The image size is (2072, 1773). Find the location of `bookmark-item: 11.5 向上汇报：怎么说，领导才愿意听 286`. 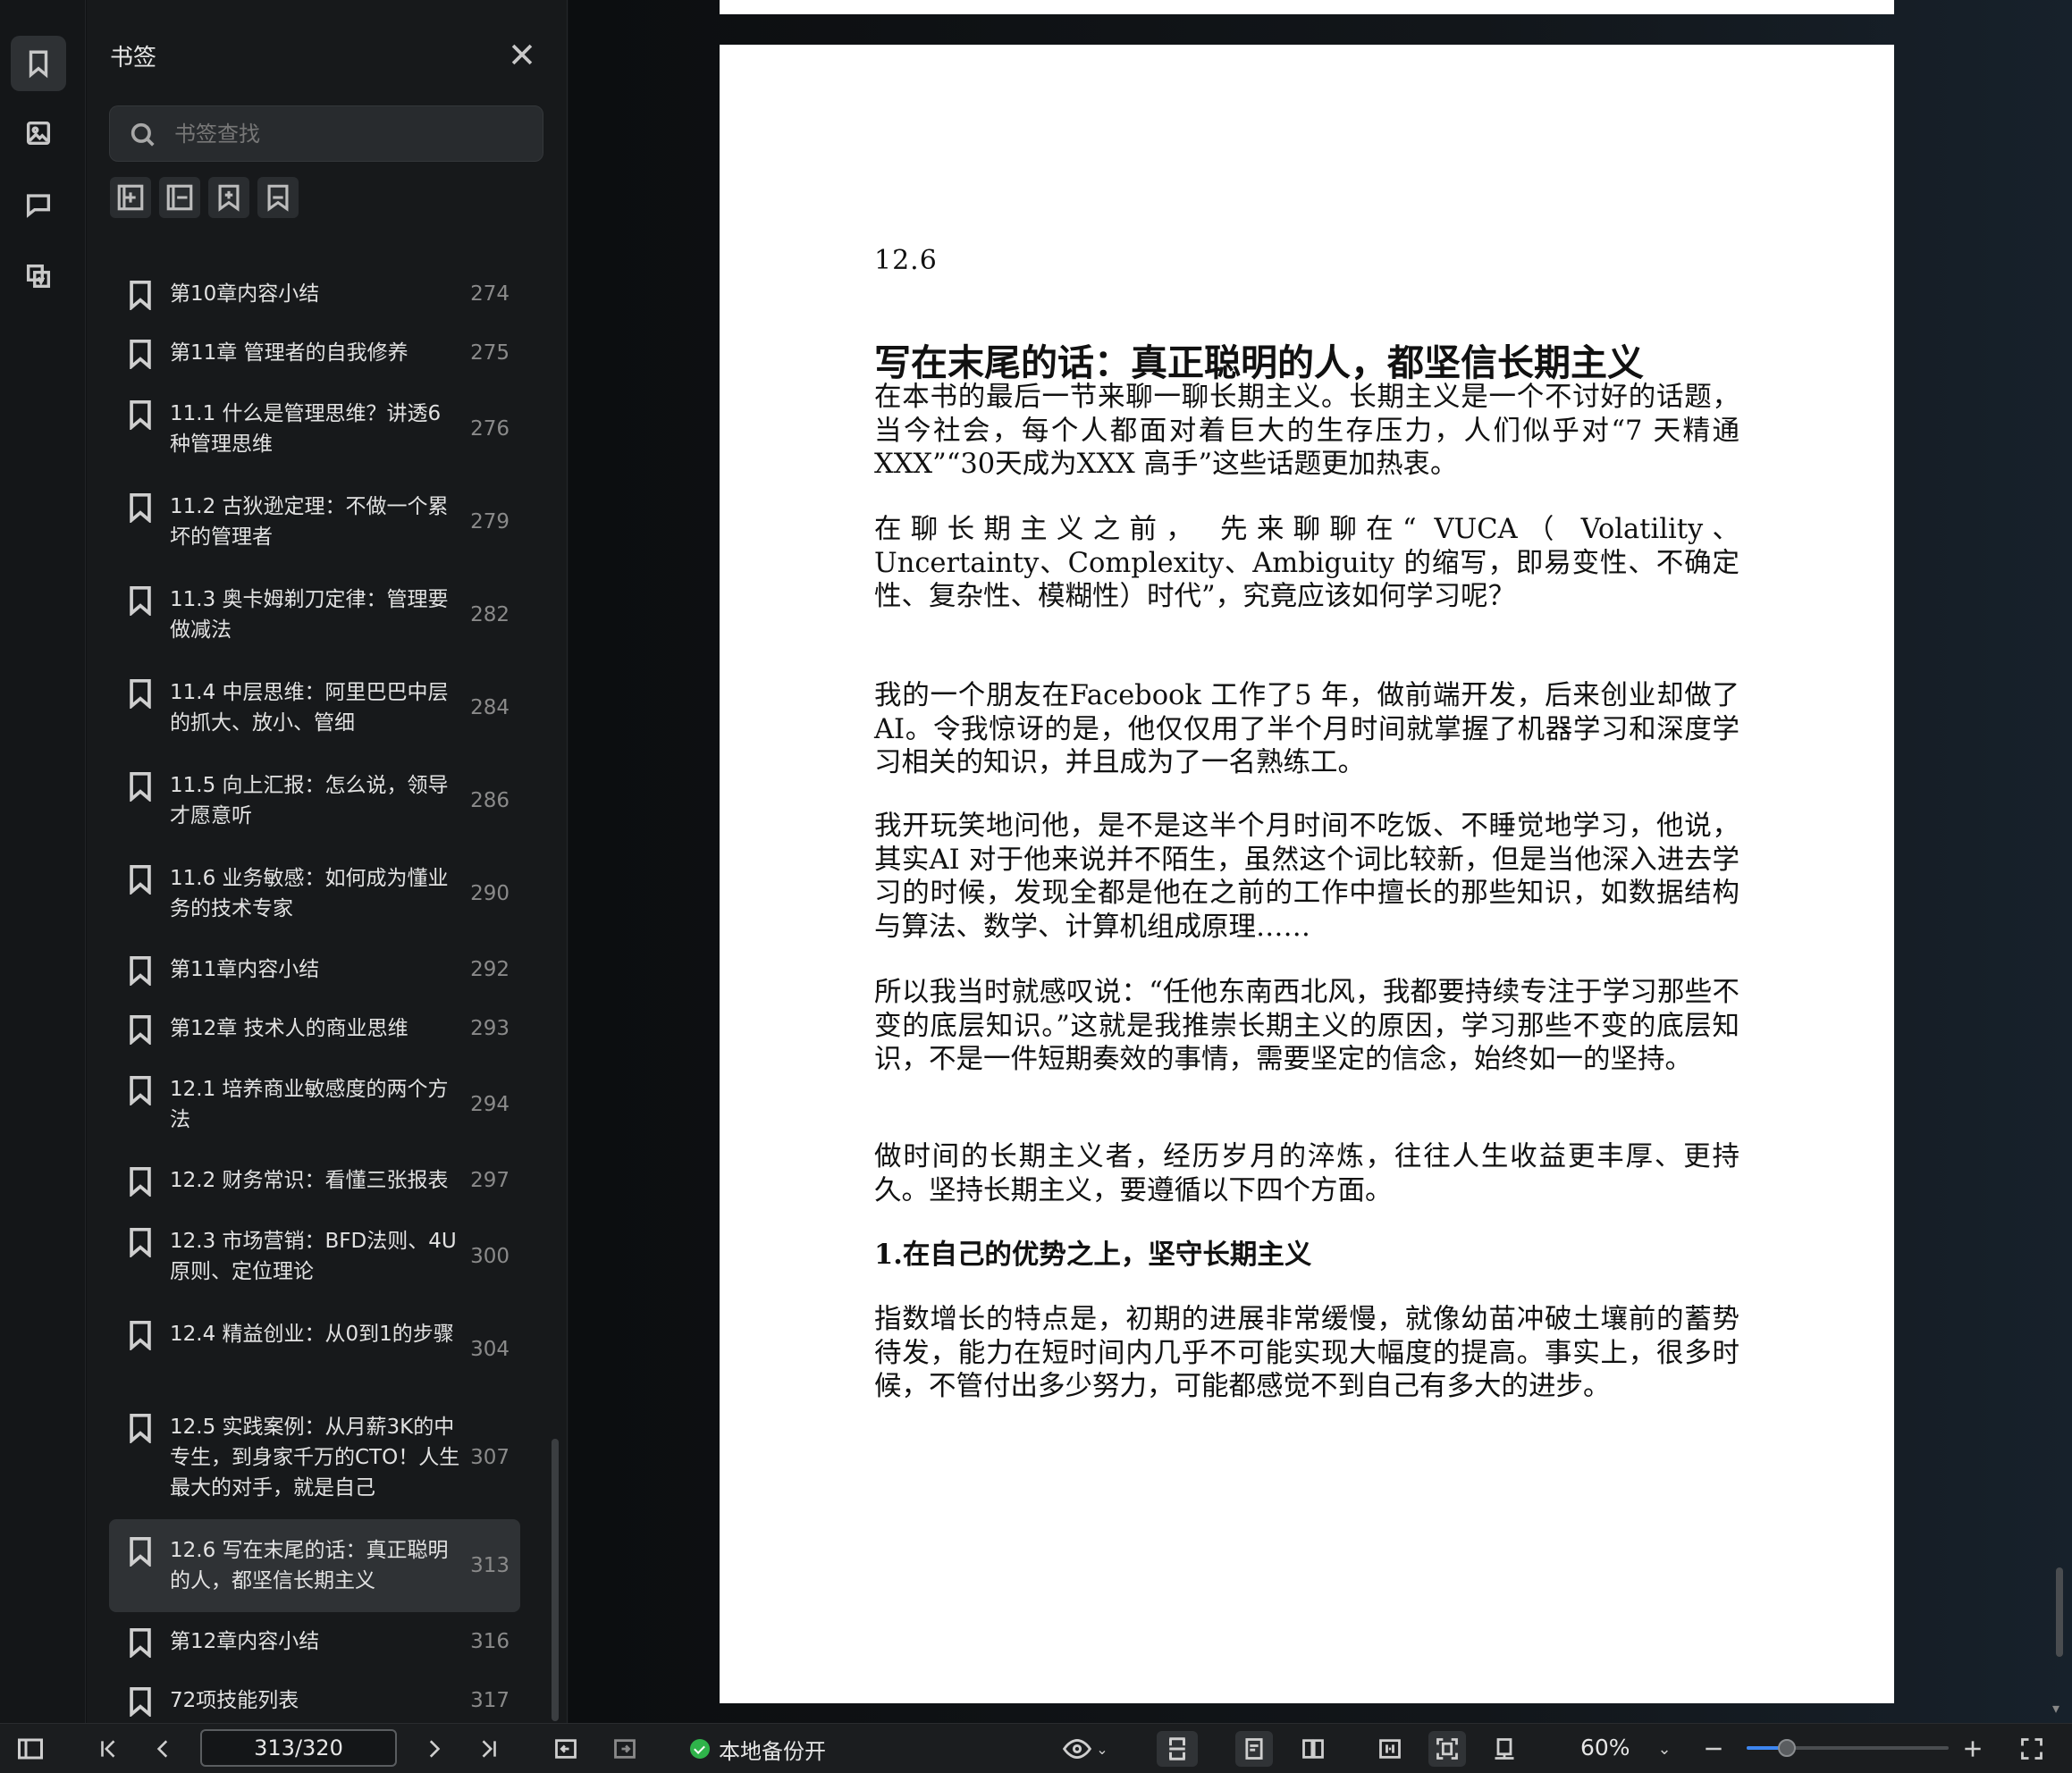

bookmark-item: 11.5 向上汇报：怎么说，领导才愿意听 286 is located at coordinates (314, 801).